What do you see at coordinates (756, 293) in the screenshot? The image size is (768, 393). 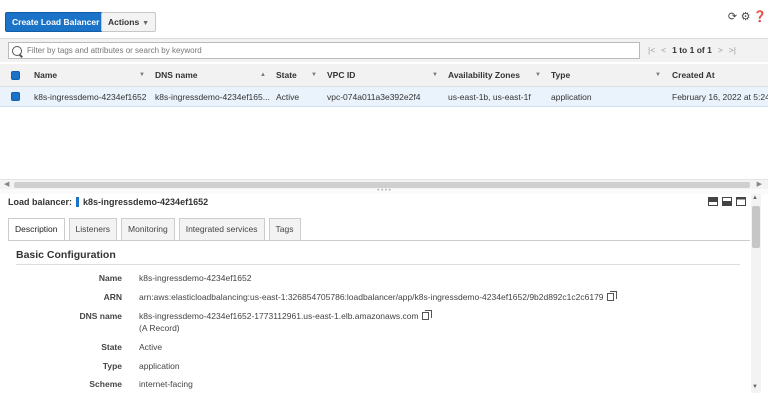 I see `vertical-scrollbar: ▲ ▼` at bounding box center [756, 293].